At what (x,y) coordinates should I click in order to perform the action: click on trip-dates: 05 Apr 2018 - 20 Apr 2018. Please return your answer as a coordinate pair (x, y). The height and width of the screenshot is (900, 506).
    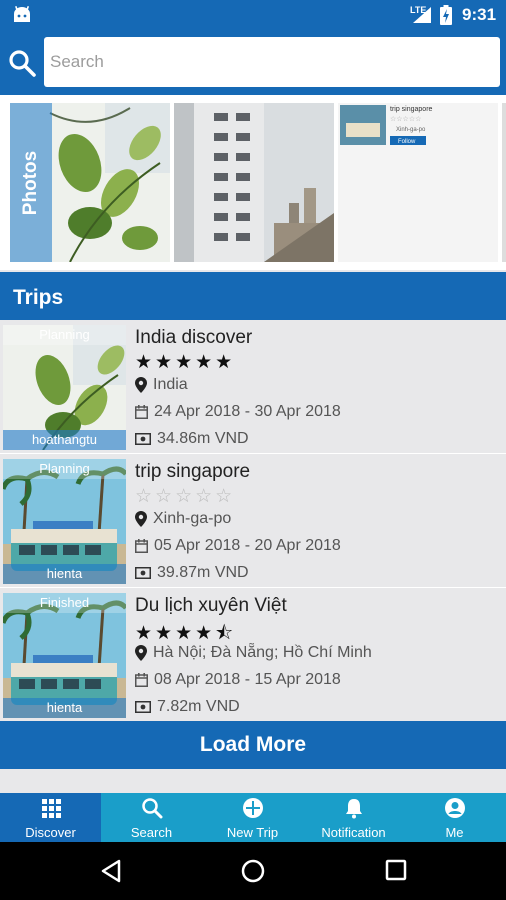
    Looking at the image, I should click on (238, 546).